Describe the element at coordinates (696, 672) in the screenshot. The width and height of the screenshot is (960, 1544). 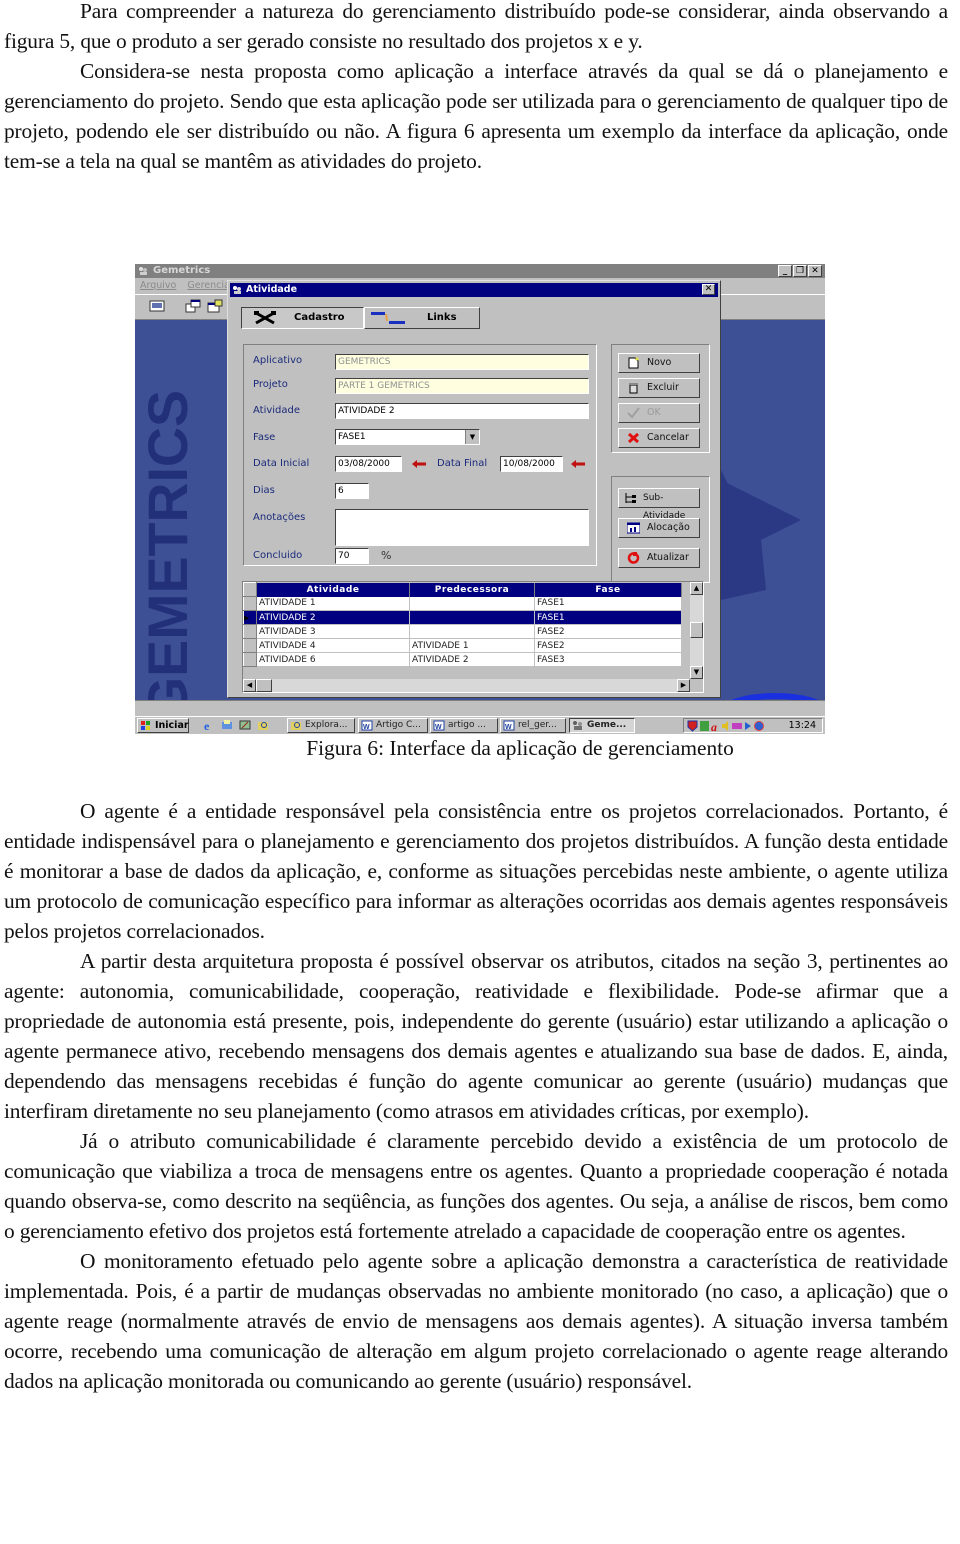
I see `scroll-down-icon: ▼` at that location.